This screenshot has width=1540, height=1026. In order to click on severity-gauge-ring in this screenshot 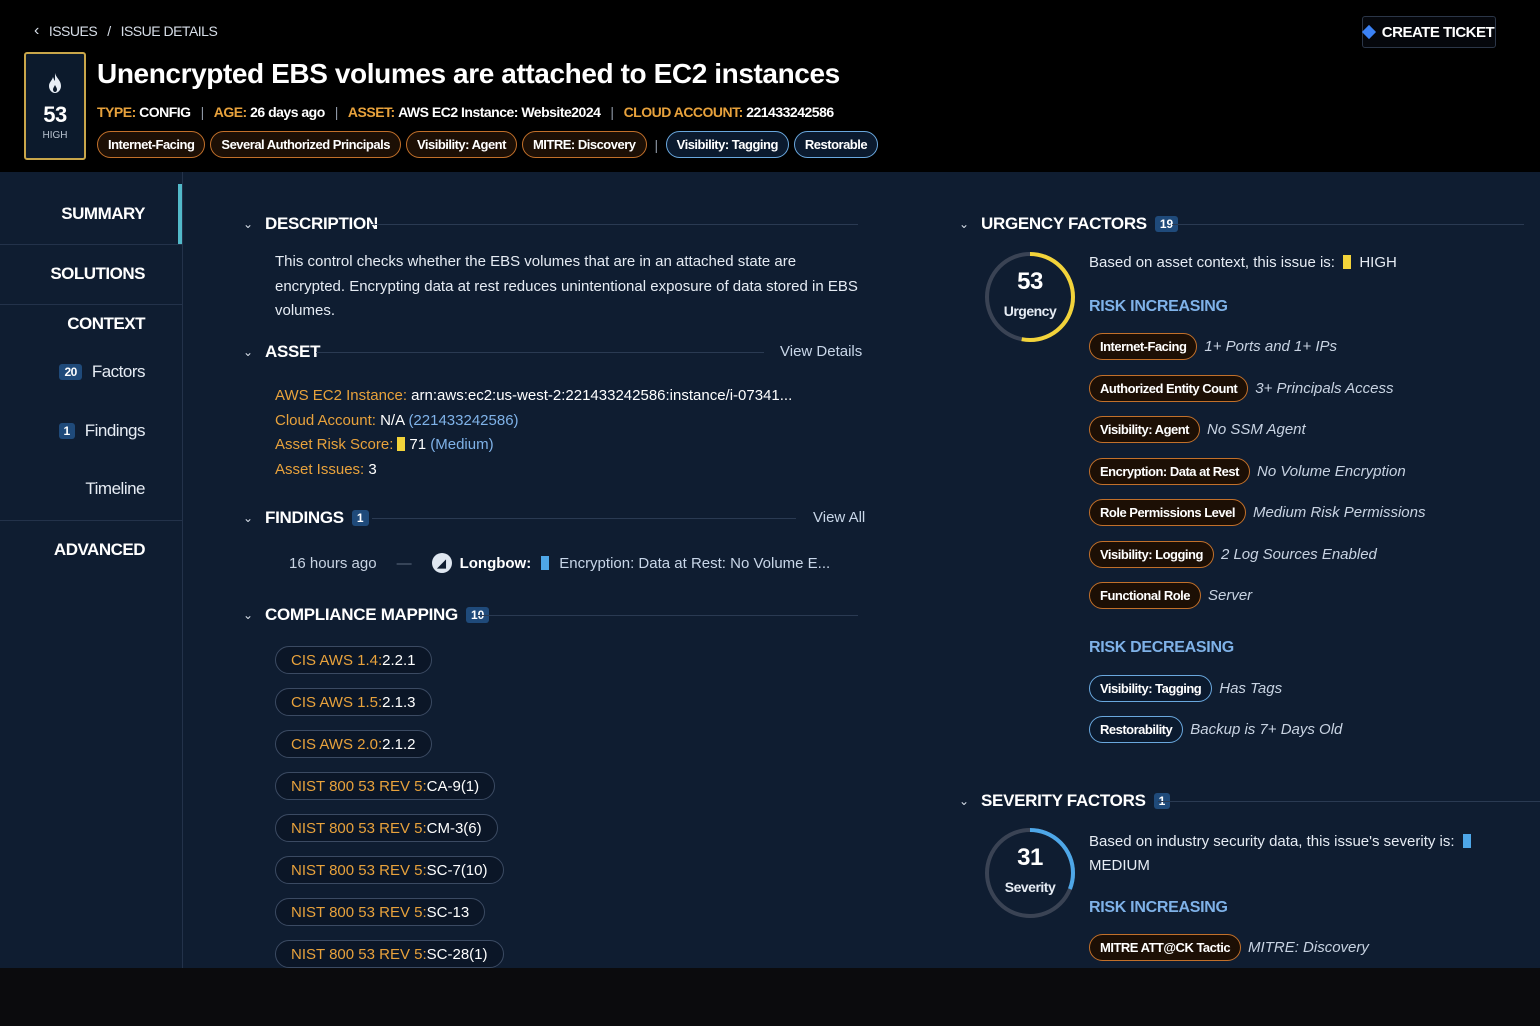, I will do `click(1030, 873)`.